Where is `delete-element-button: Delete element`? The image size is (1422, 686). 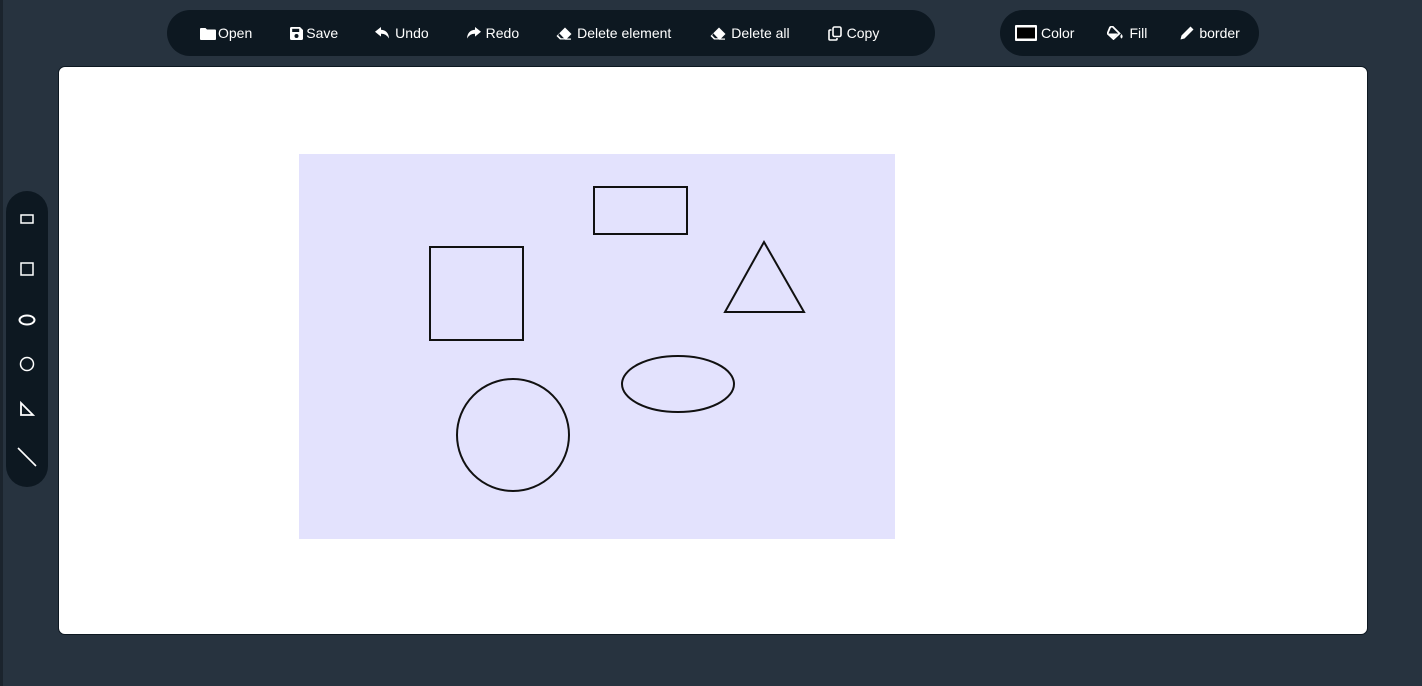
delete-element-button: Delete element is located at coordinates (613, 33).